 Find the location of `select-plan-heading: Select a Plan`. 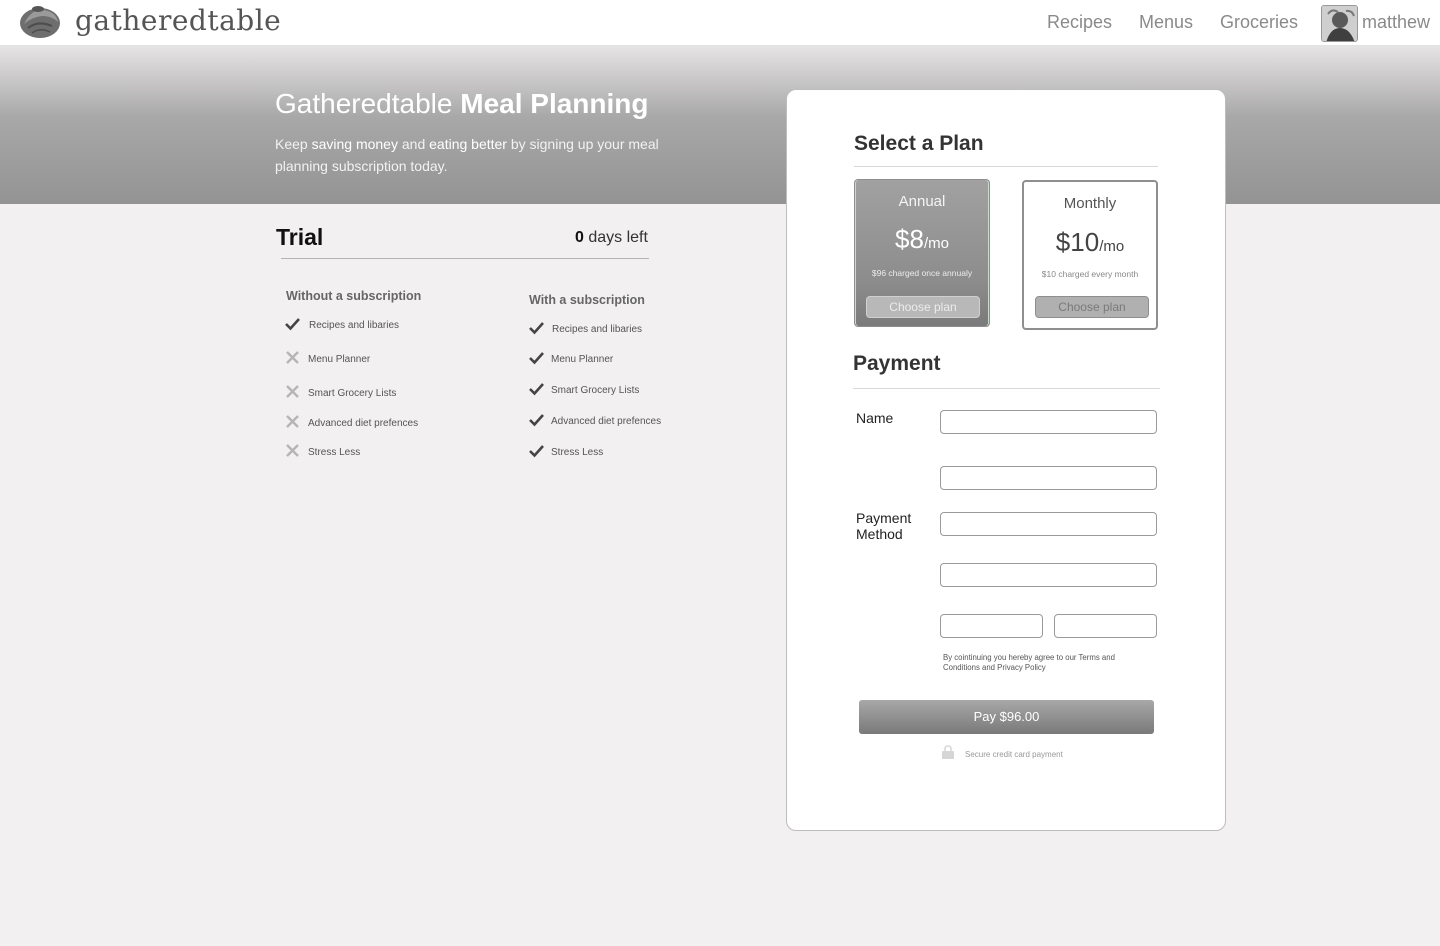

select-plan-heading: Select a Plan is located at coordinates (919, 143).